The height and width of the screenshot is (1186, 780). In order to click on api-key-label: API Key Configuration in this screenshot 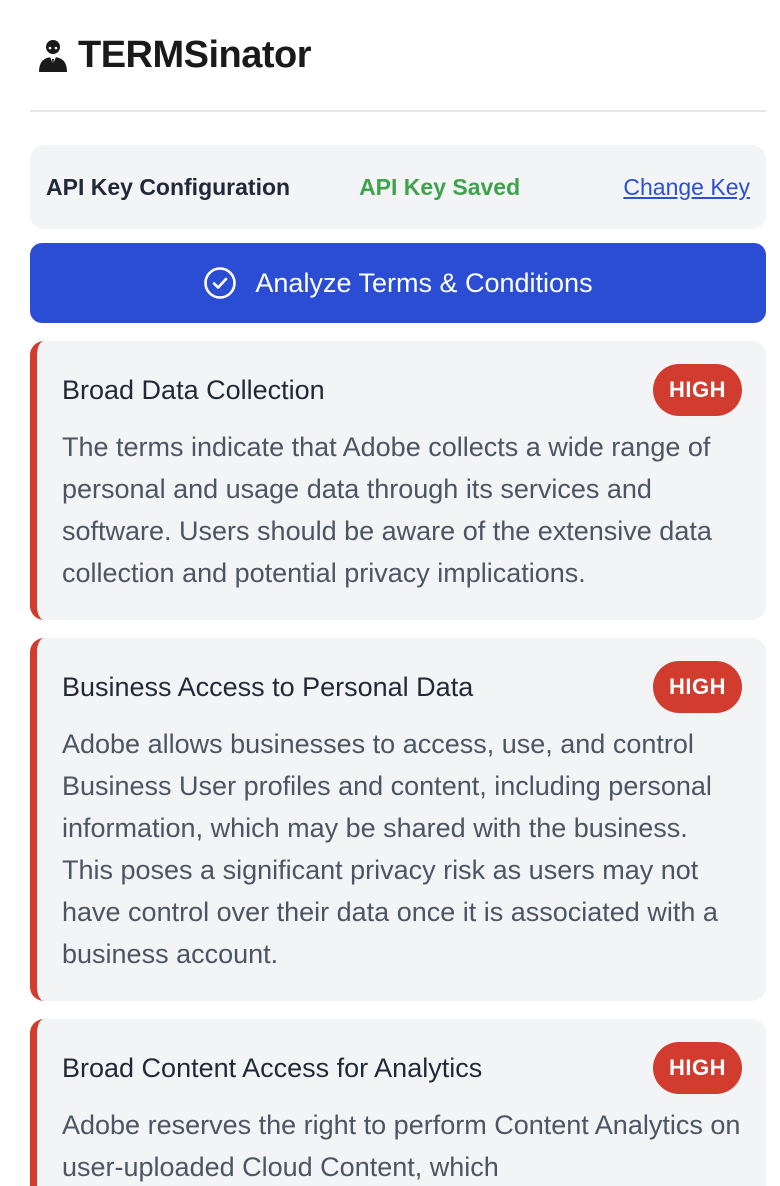, I will do `click(168, 186)`.